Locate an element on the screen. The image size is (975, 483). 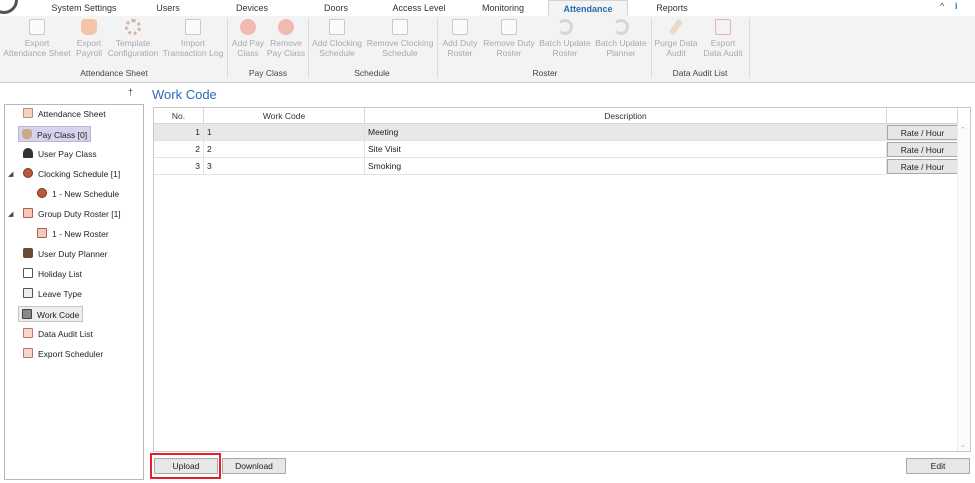
sidebar-item-group-duty-roster: Group Duty Roster [1] is located at coordinates (70, 214).